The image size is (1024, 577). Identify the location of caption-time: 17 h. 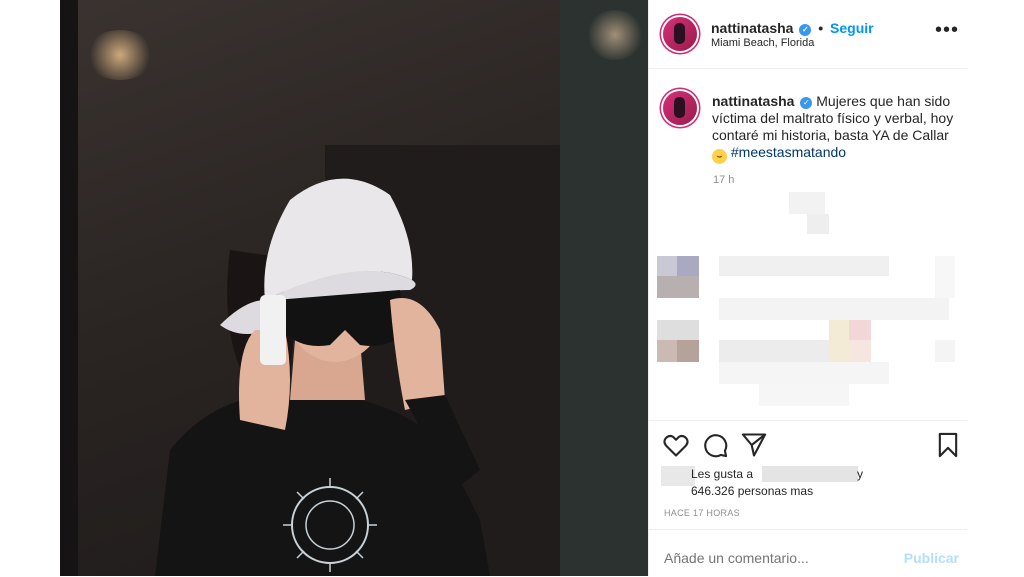
(724, 180).